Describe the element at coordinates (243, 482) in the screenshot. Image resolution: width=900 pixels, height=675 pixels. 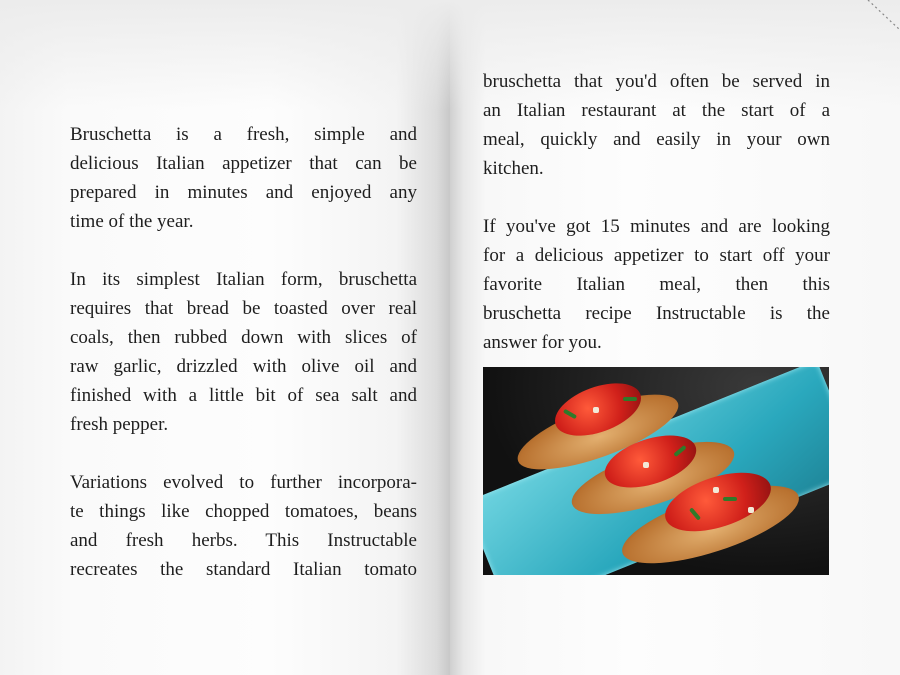
I see `text-line: Variations evolved to further incorpora-` at that location.